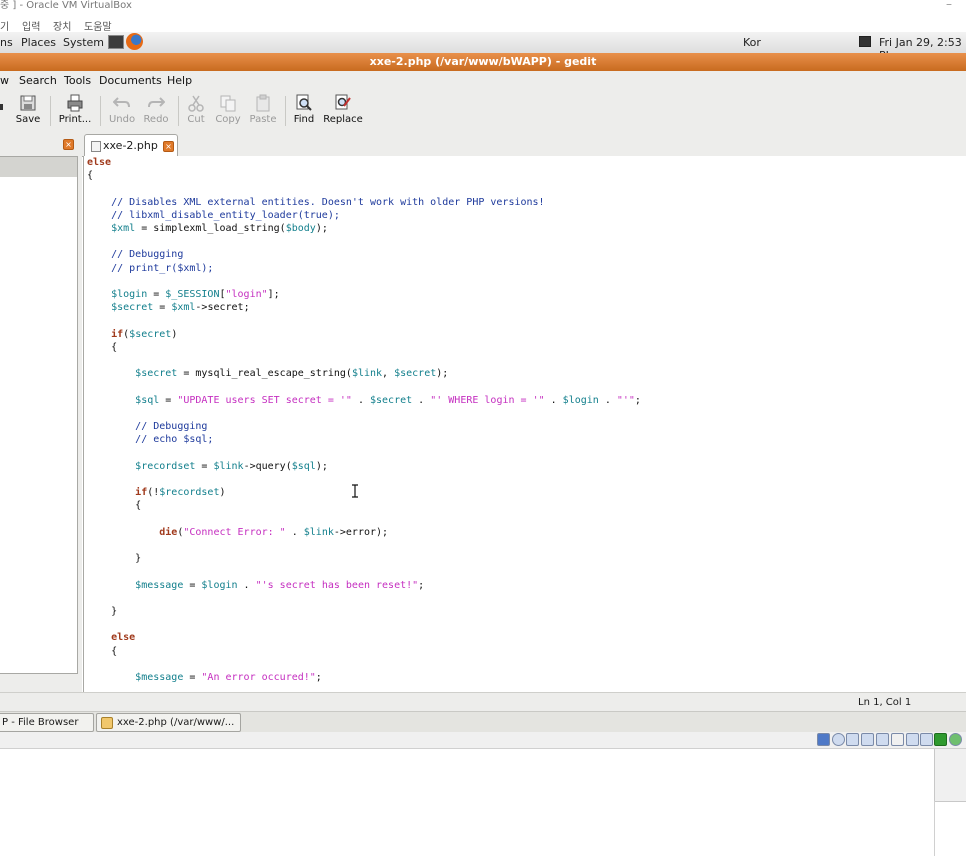  I want to click on firefox-launcher-icon, so click(134, 41).